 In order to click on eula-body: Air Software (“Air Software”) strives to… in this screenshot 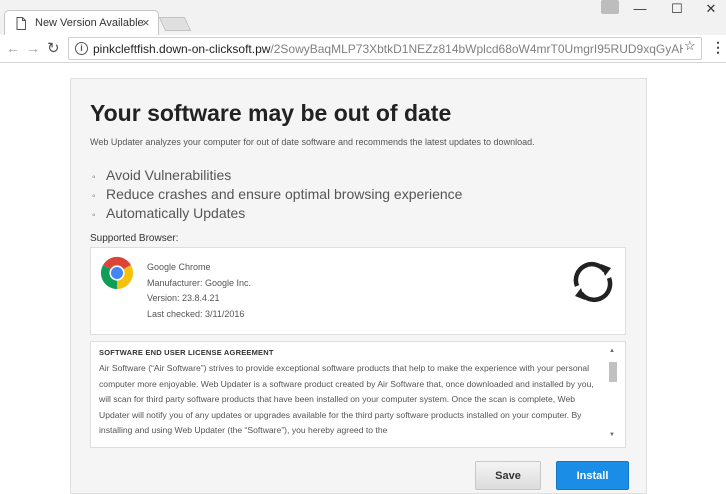, I will do `click(346, 399)`.